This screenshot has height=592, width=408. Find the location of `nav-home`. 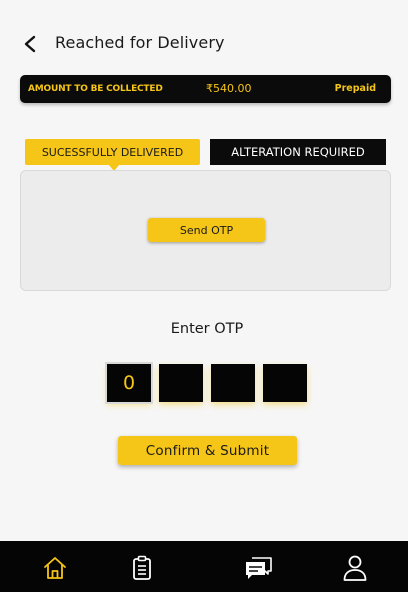

nav-home is located at coordinates (55, 568).